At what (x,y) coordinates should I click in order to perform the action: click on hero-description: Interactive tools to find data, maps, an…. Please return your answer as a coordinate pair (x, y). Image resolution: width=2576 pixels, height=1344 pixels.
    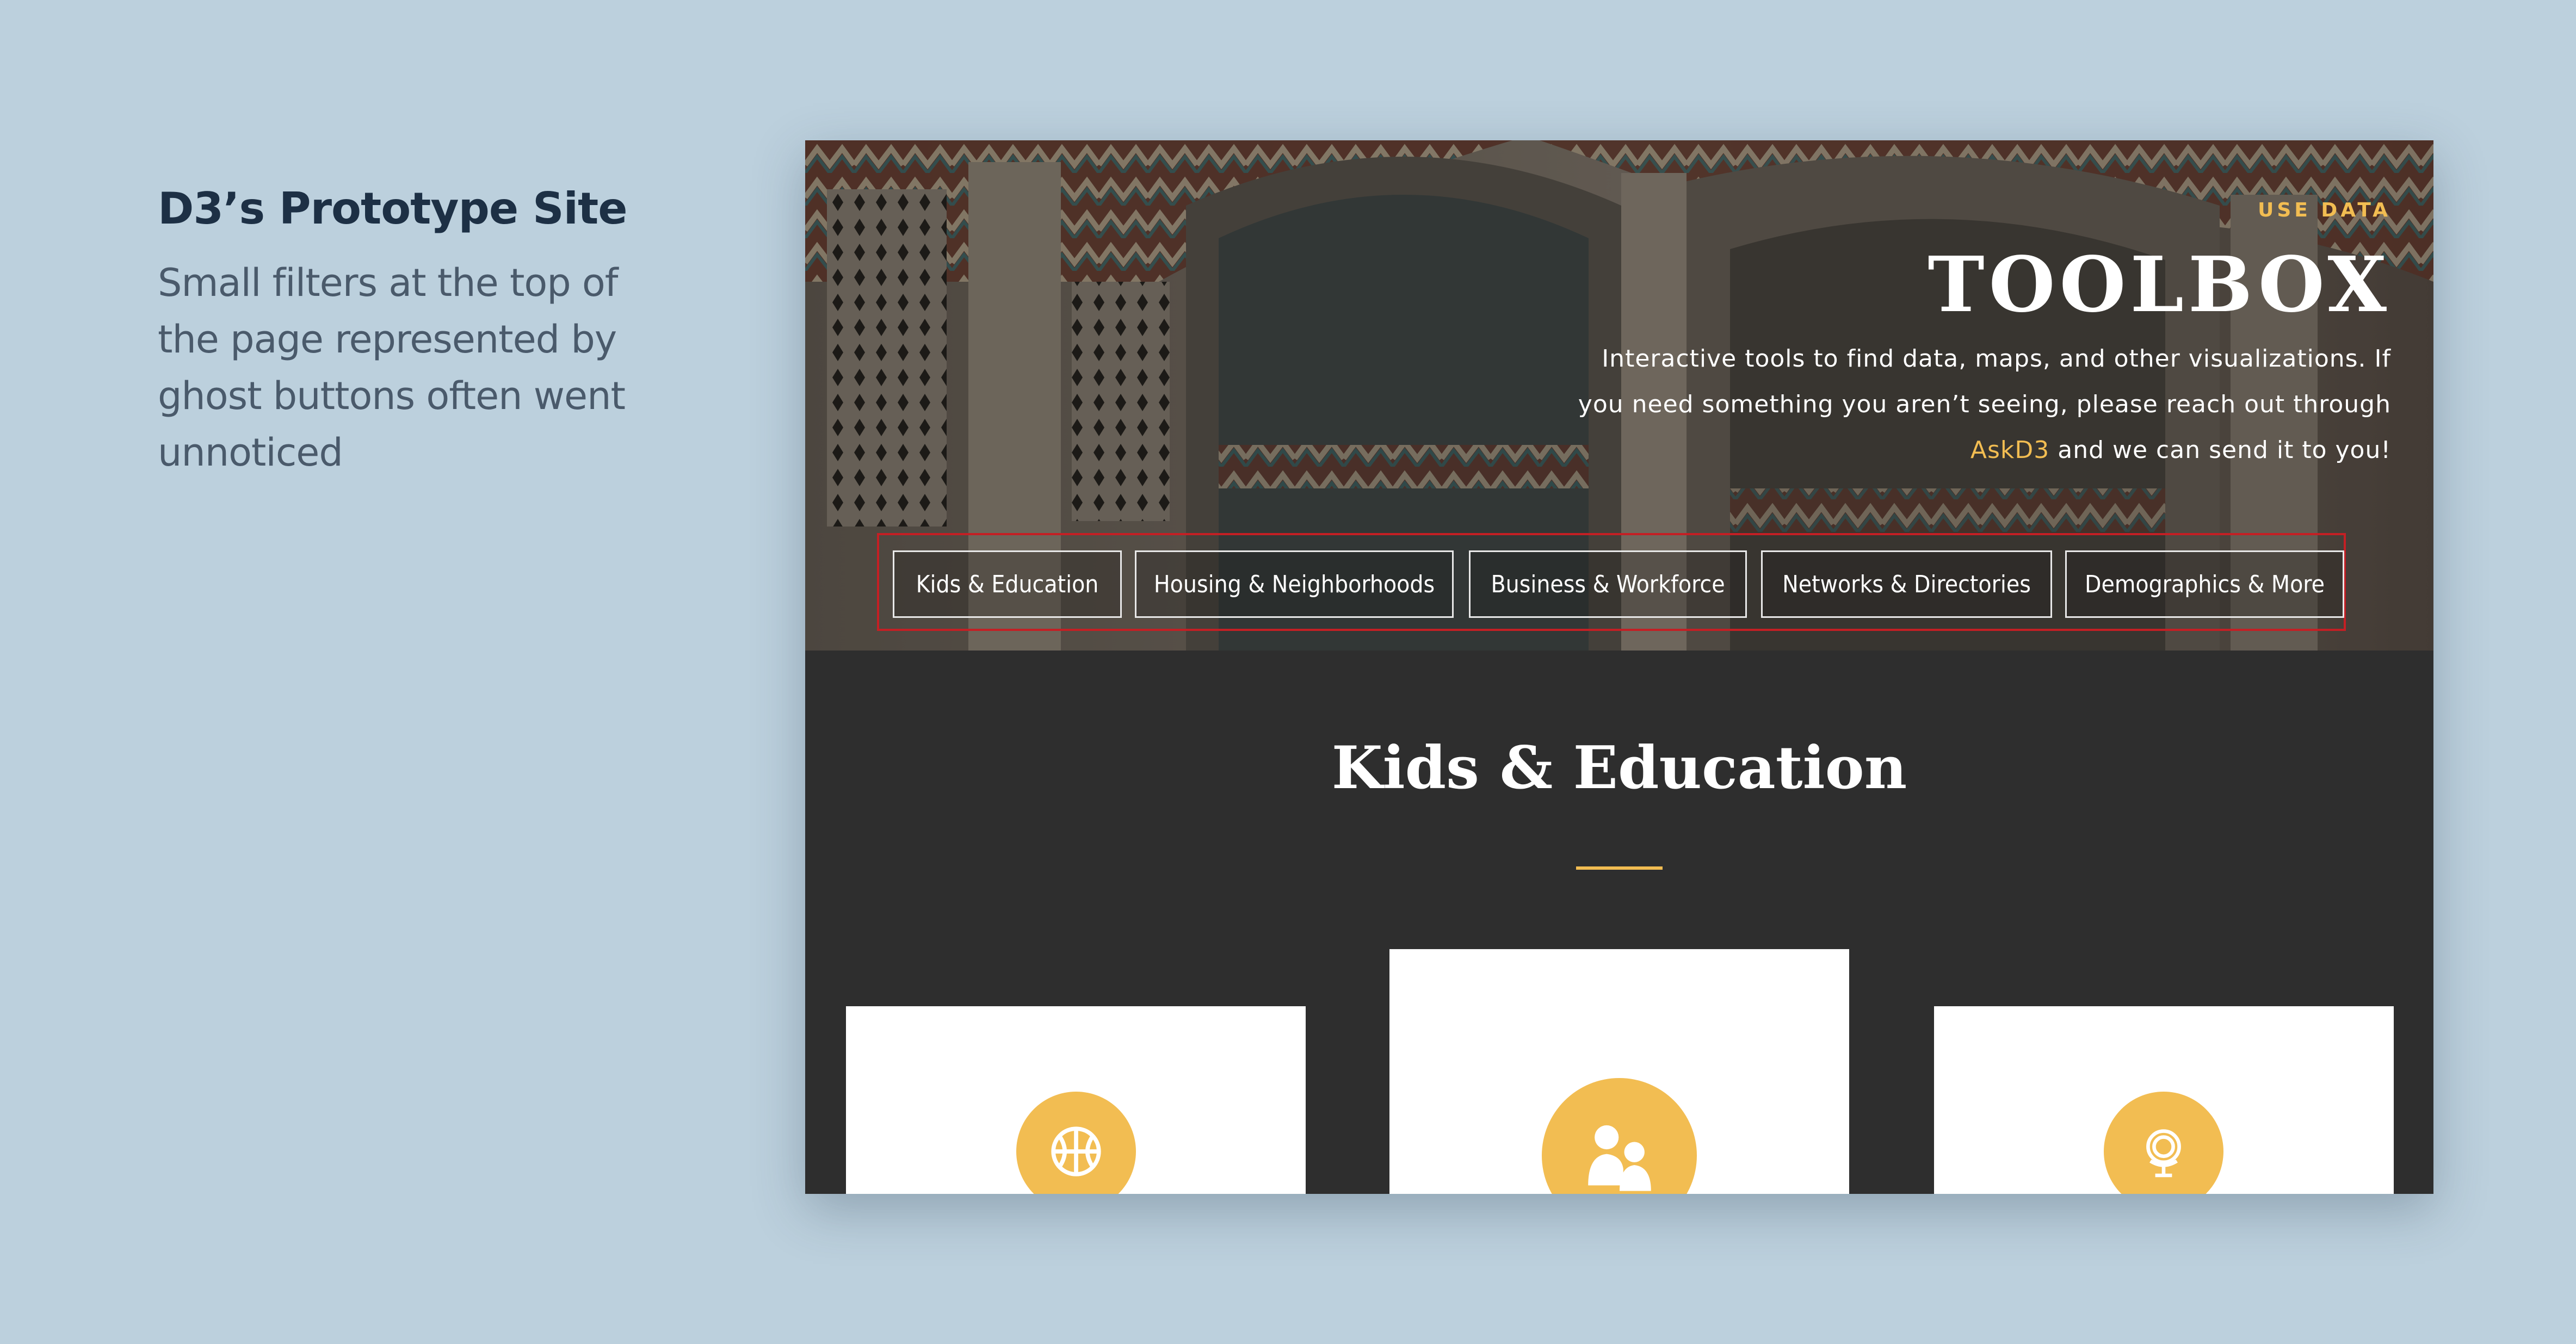
    Looking at the image, I should click on (1983, 405).